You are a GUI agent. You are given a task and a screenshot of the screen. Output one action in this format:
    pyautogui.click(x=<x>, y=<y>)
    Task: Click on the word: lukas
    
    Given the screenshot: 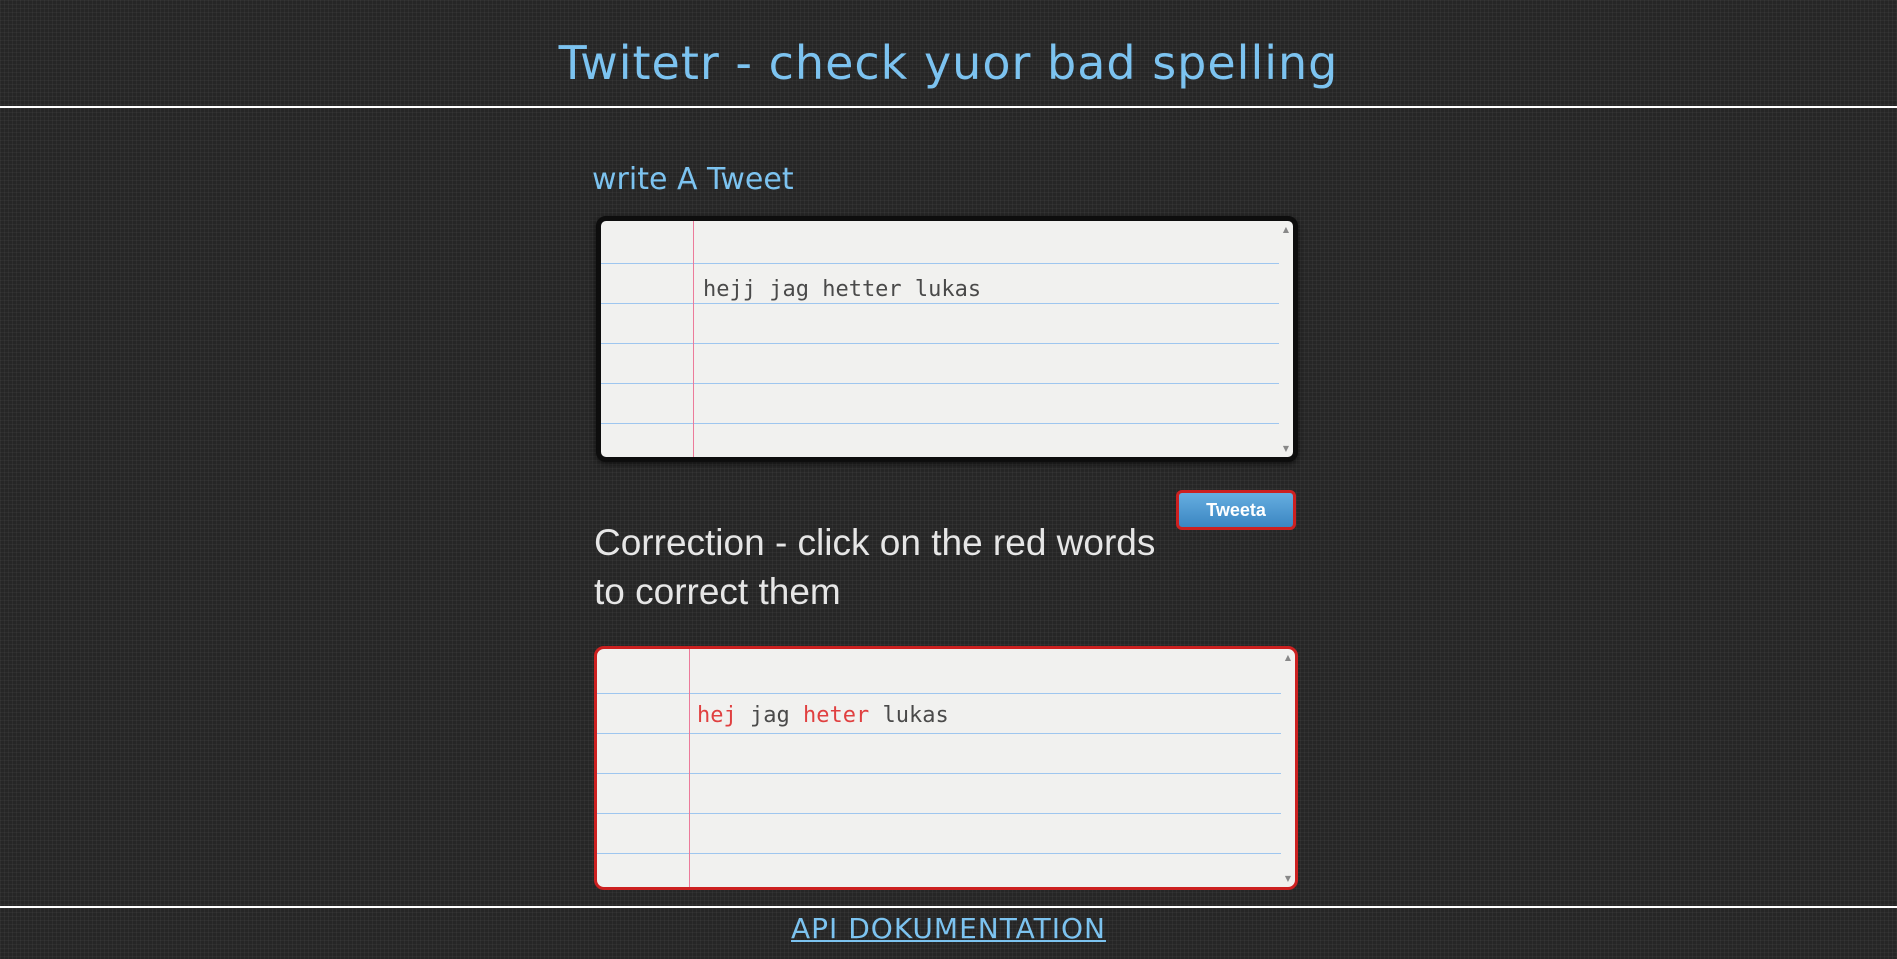 What is the action you would take?
    pyautogui.click(x=915, y=715)
    